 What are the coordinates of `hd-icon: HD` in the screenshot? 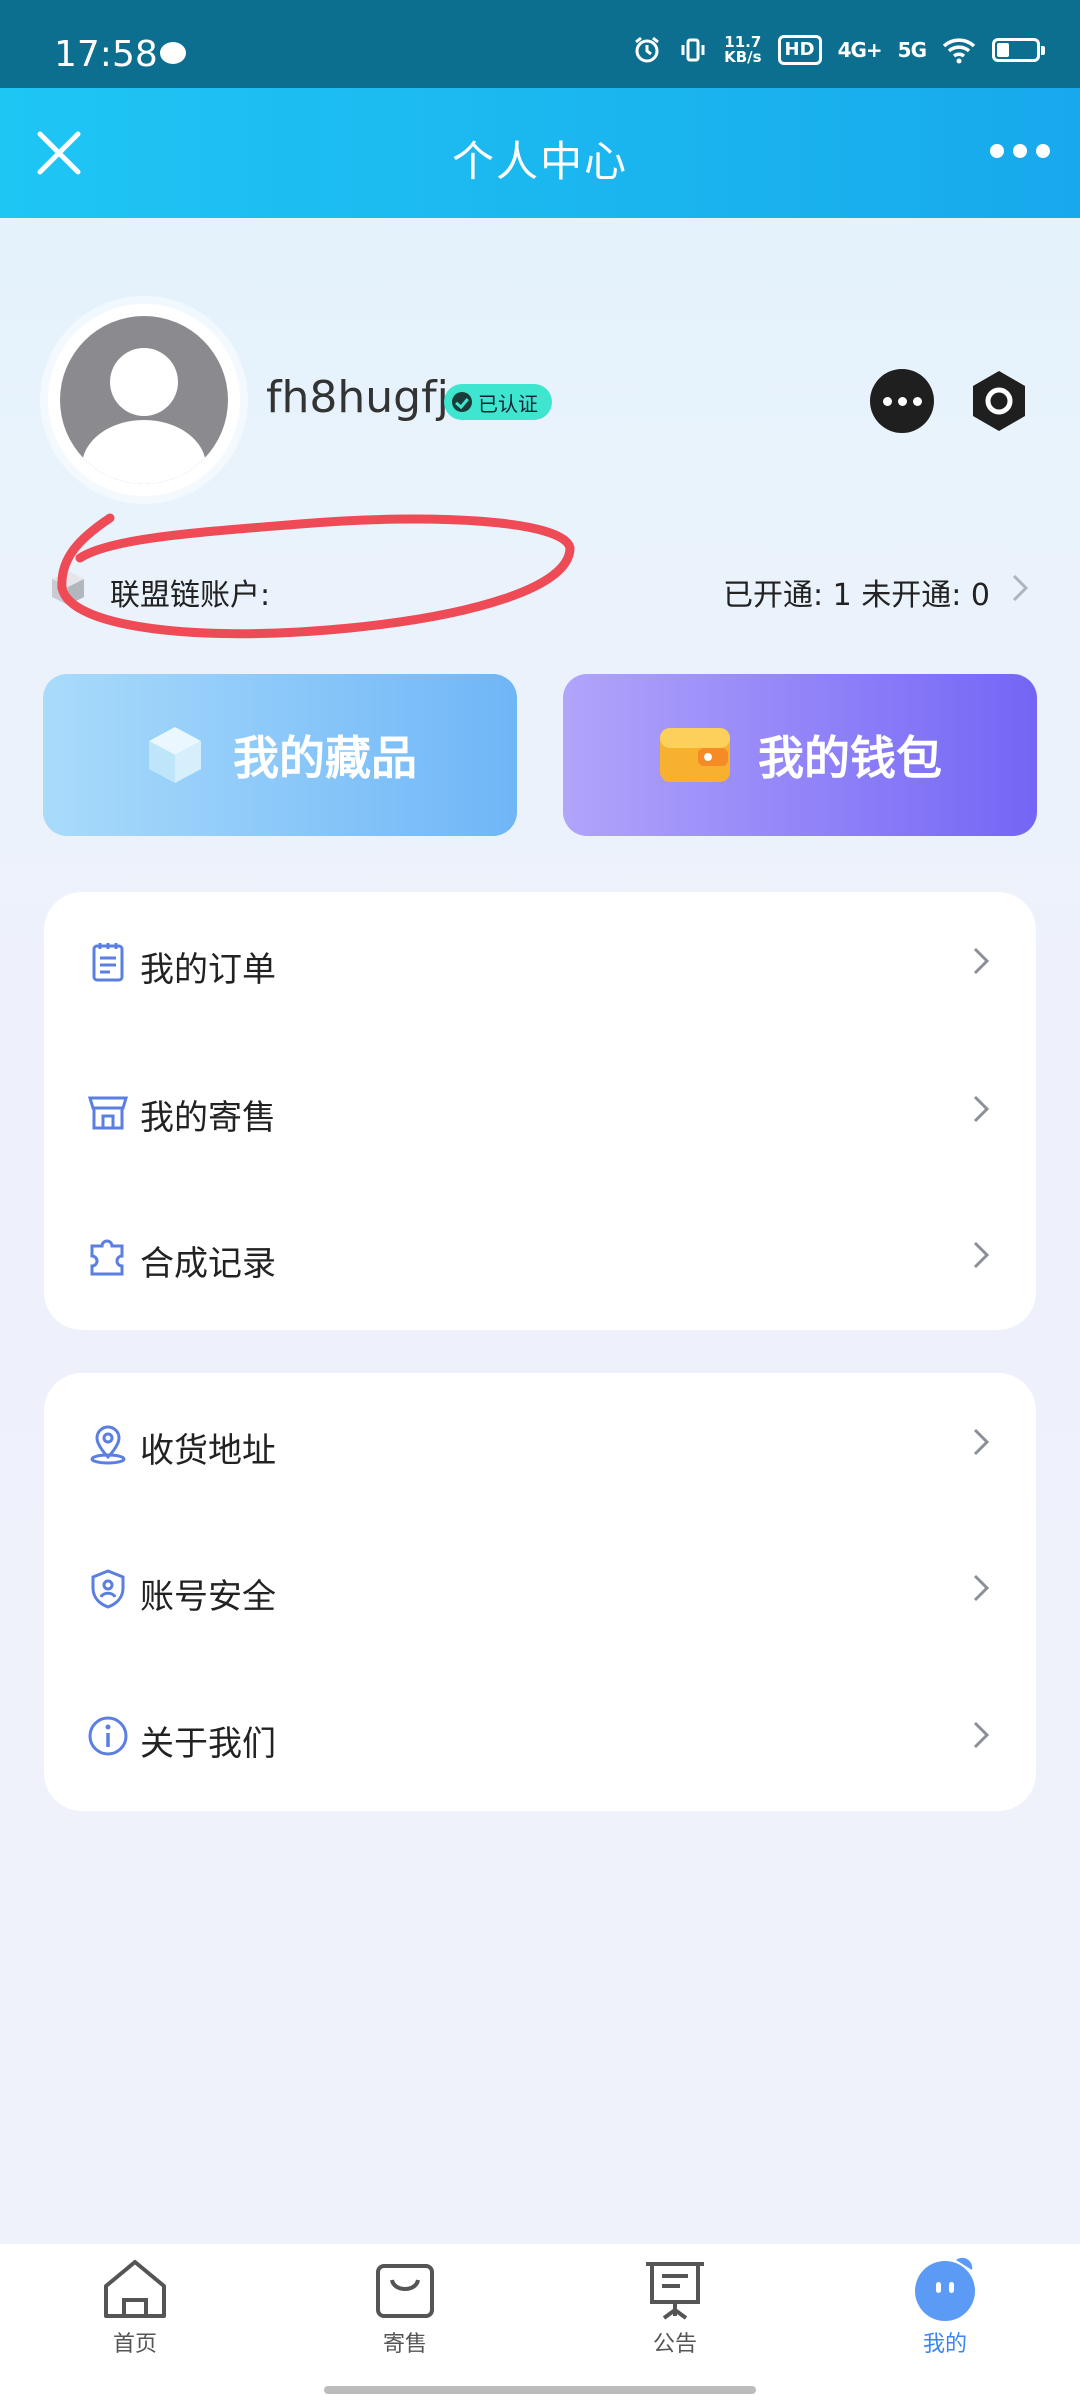 It's located at (799, 50).